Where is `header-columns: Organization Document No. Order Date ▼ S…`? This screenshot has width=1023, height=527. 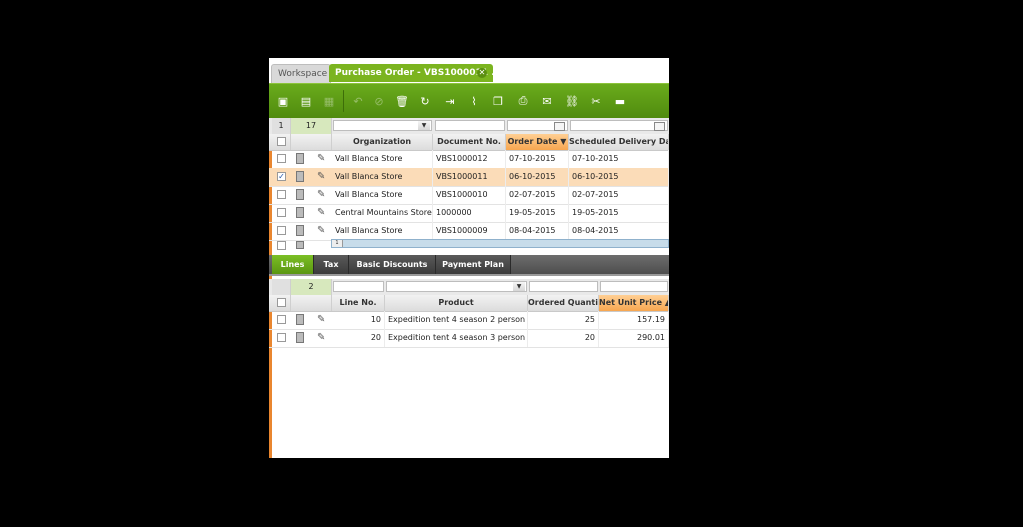 header-columns: Organization Document No. Order Date ▼ S… is located at coordinates (469, 142).